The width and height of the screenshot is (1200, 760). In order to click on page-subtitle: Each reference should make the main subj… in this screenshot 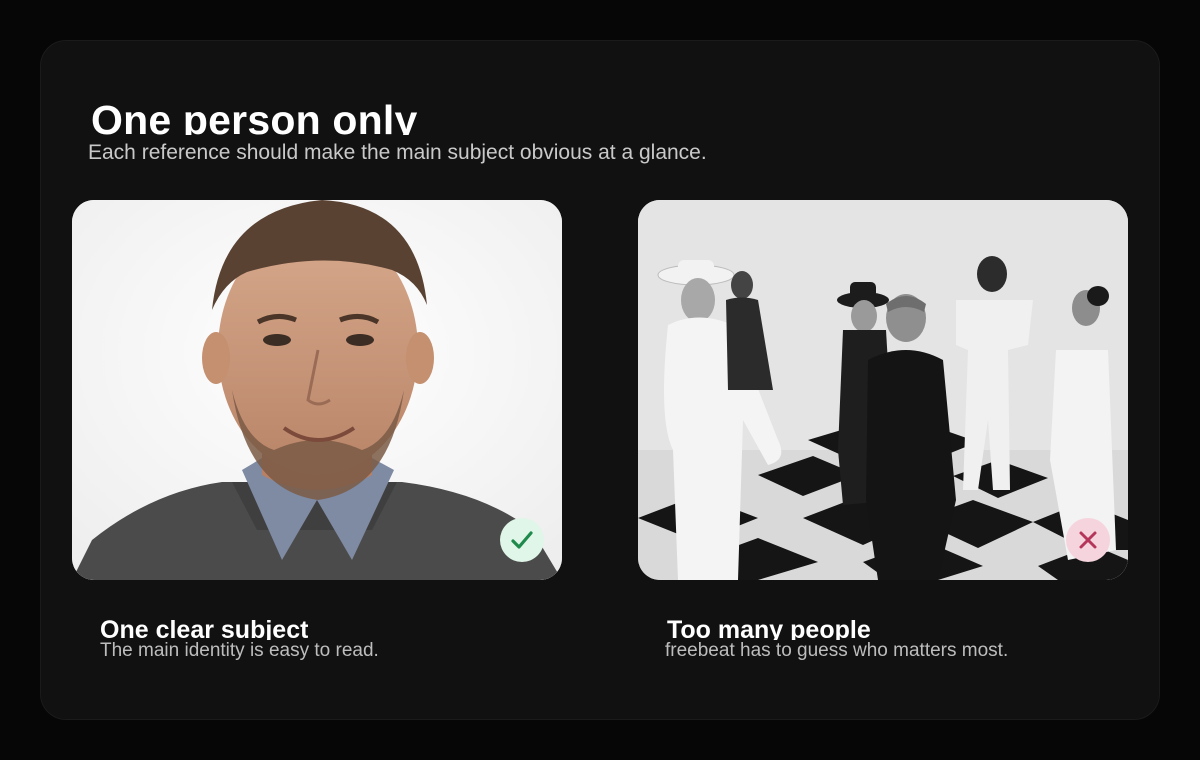, I will do `click(397, 152)`.